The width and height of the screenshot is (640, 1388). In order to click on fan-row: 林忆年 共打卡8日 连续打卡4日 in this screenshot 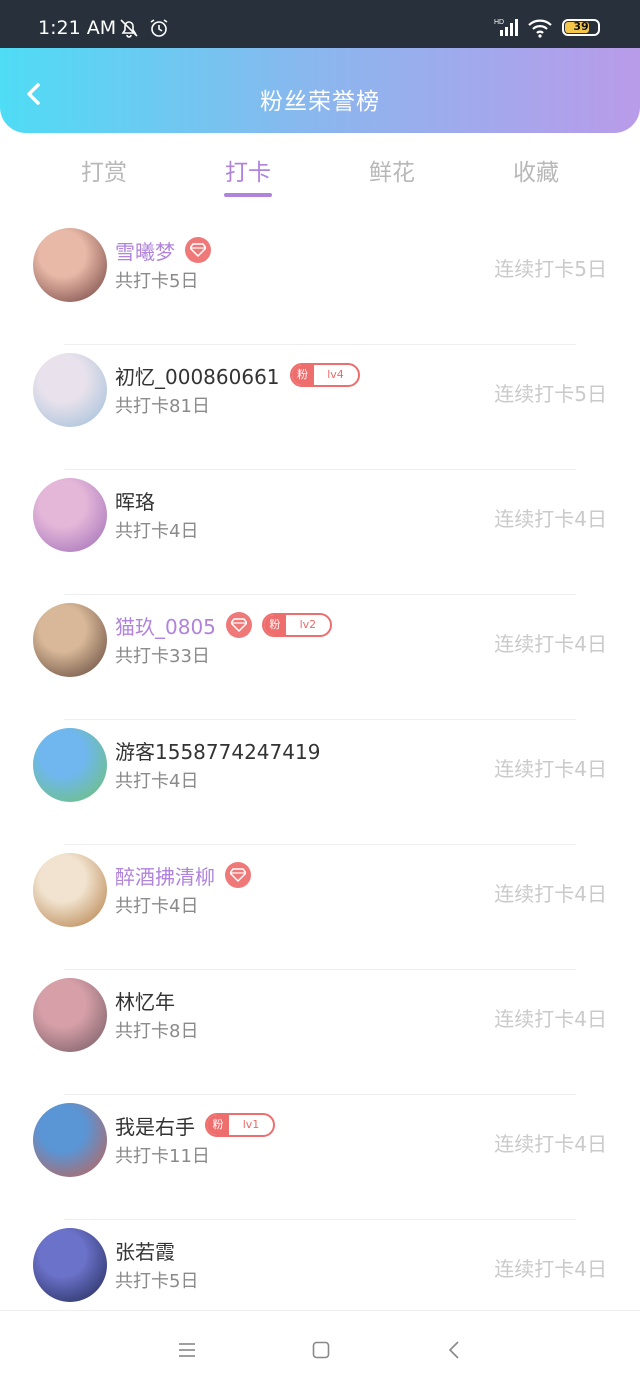, I will do `click(320, 1031)`.